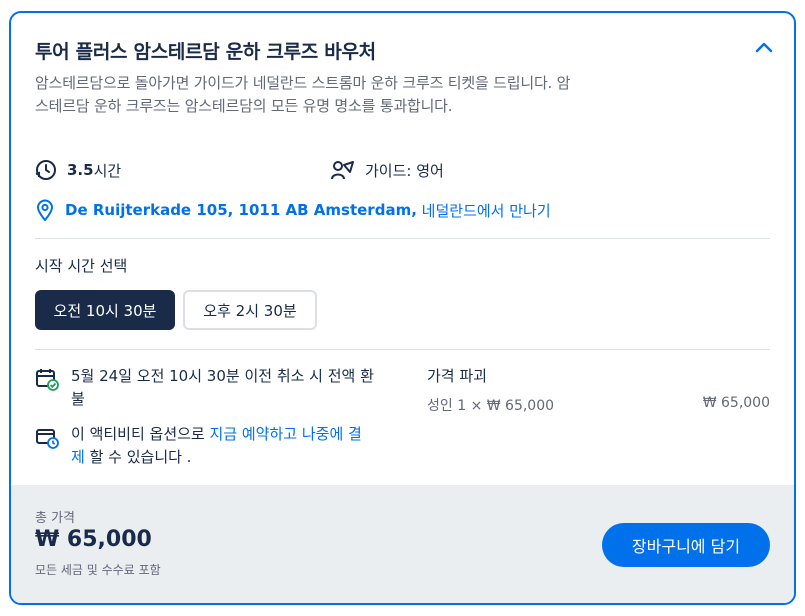  What do you see at coordinates (138, 457) in the screenshot?
I see `reserve-suffix: 할 수 있습니다 .` at bounding box center [138, 457].